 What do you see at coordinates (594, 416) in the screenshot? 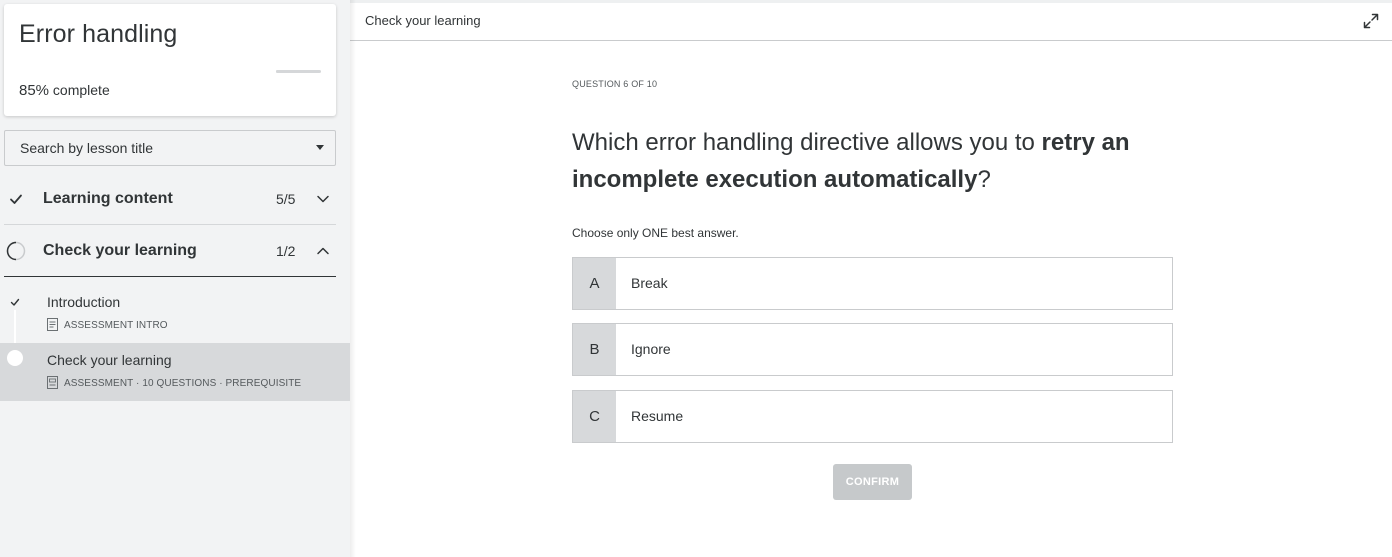
I see `option-letter: C` at bounding box center [594, 416].